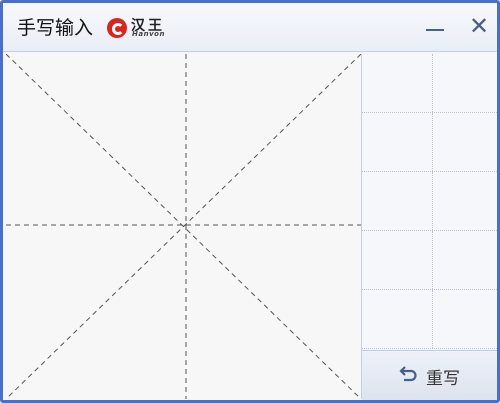 The width and height of the screenshot is (500, 403). What do you see at coordinates (443, 379) in the screenshot?
I see `rewrite-label: 重写` at bounding box center [443, 379].